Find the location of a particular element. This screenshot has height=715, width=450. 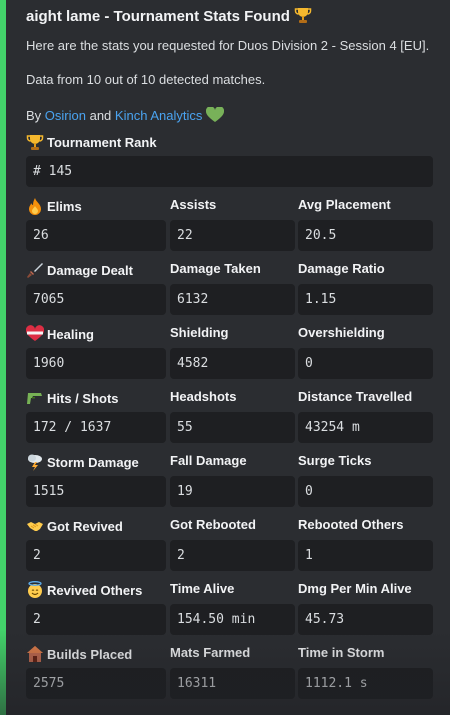

field-label-time-in-storm: Time in Storm is located at coordinates (341, 652).